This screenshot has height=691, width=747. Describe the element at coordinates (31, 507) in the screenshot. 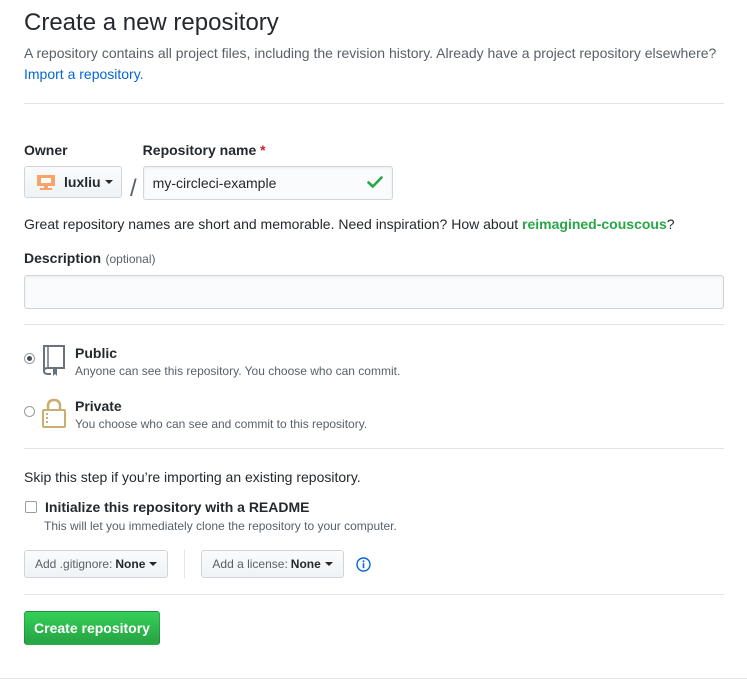

I see `init-readme-checkbox` at that location.